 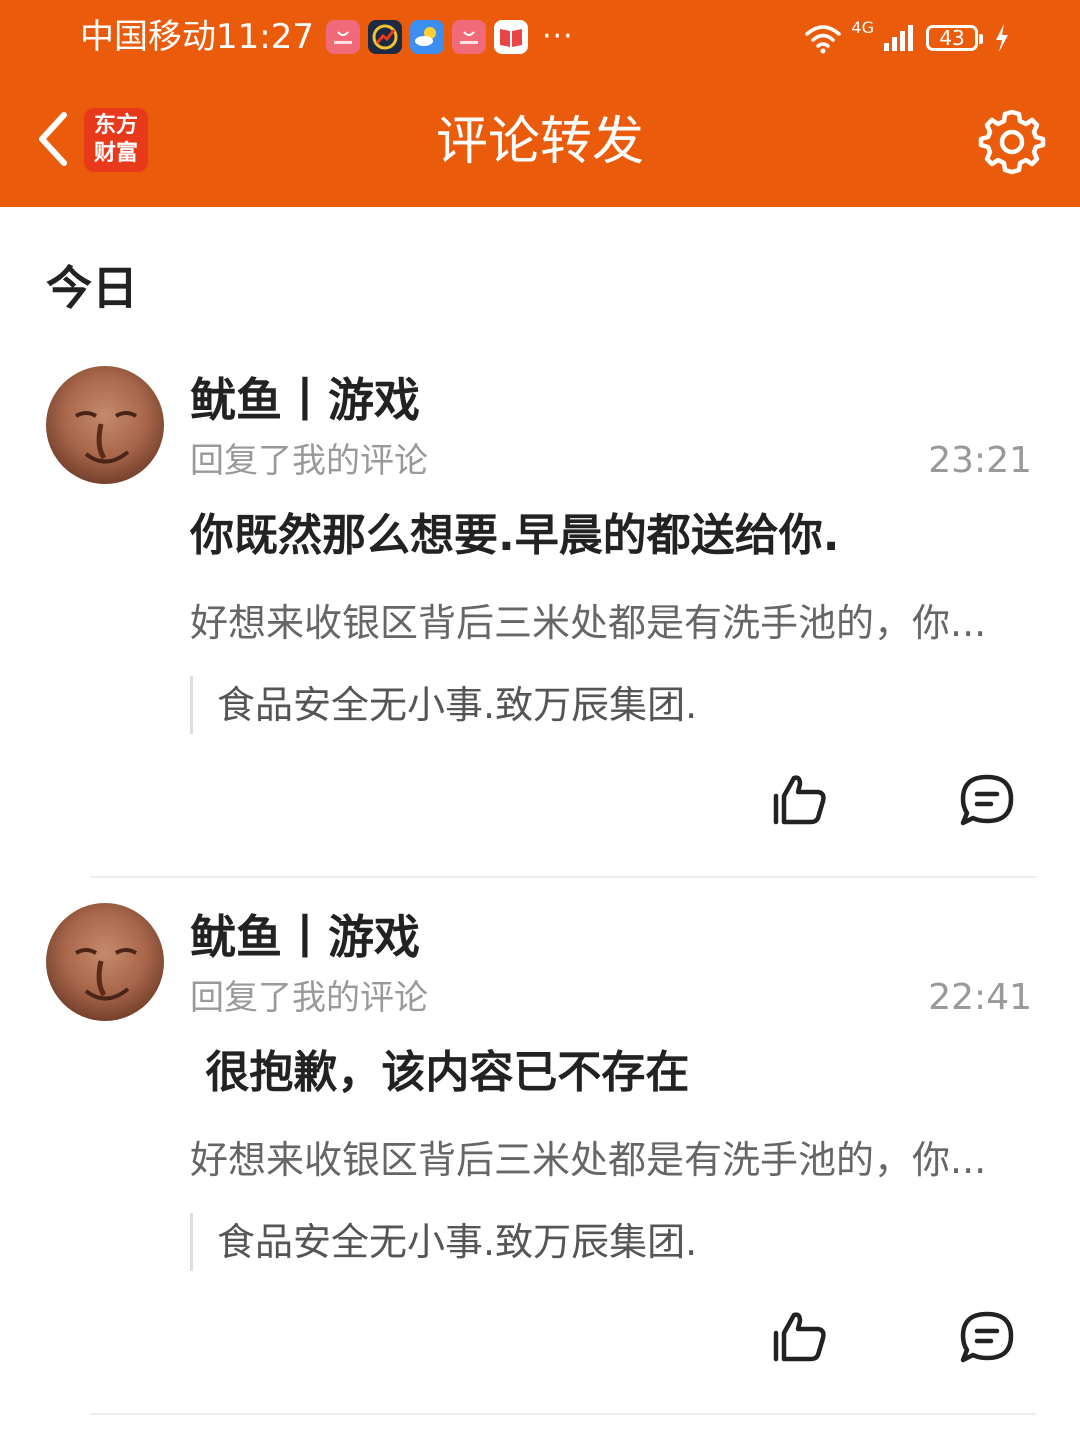 I want to click on carrier-time: 中国移动11:27, so click(x=197, y=37).